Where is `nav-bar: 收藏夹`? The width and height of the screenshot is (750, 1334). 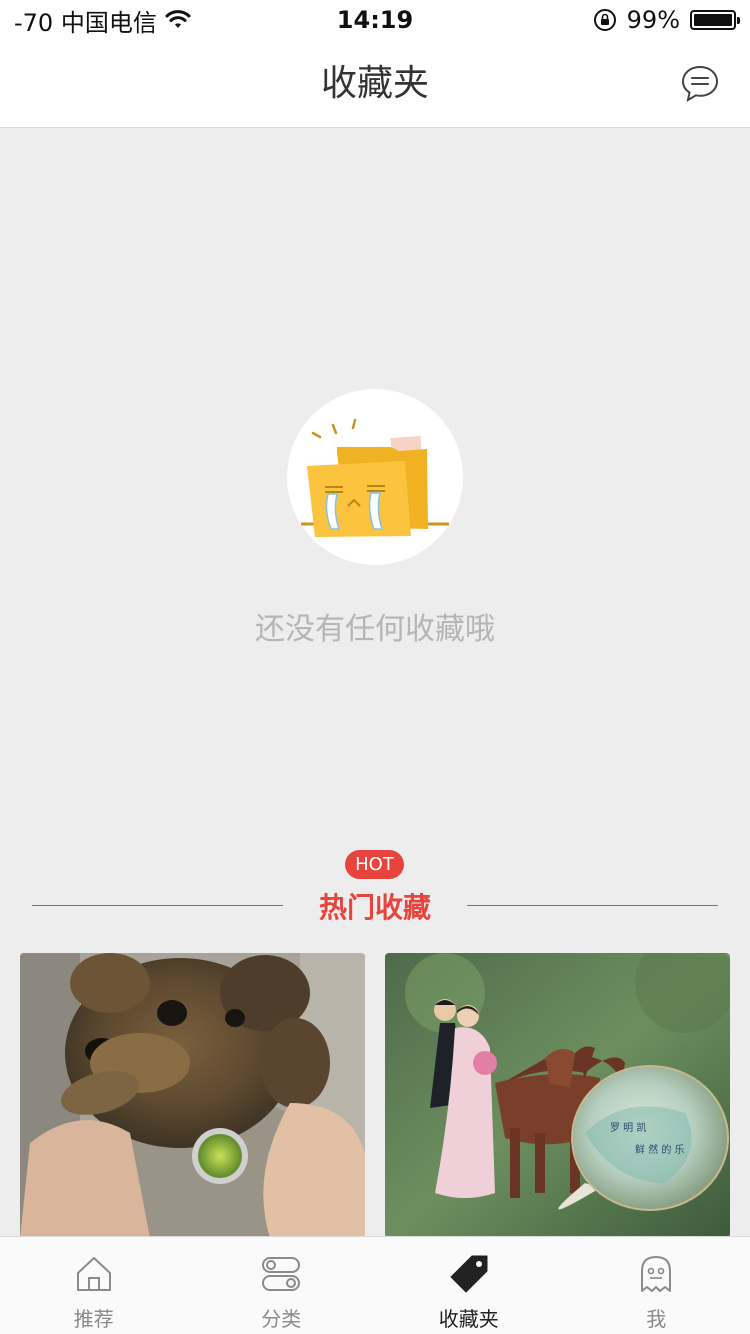
nav-bar: 收藏夹 is located at coordinates (375, 84).